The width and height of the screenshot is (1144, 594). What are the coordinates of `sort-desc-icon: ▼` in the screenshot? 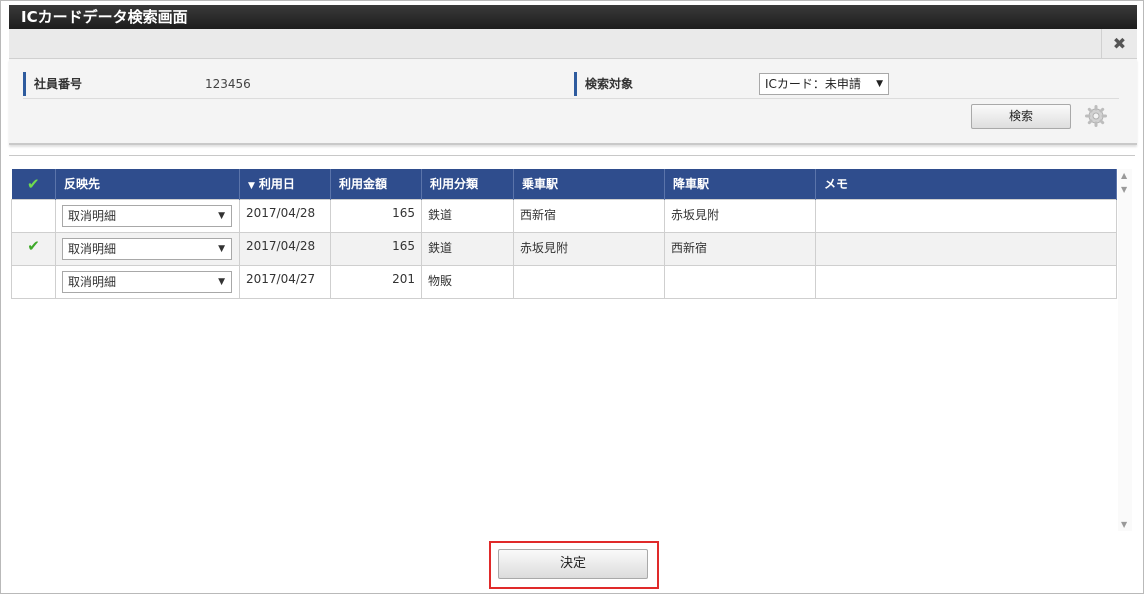 It's located at (251, 186).